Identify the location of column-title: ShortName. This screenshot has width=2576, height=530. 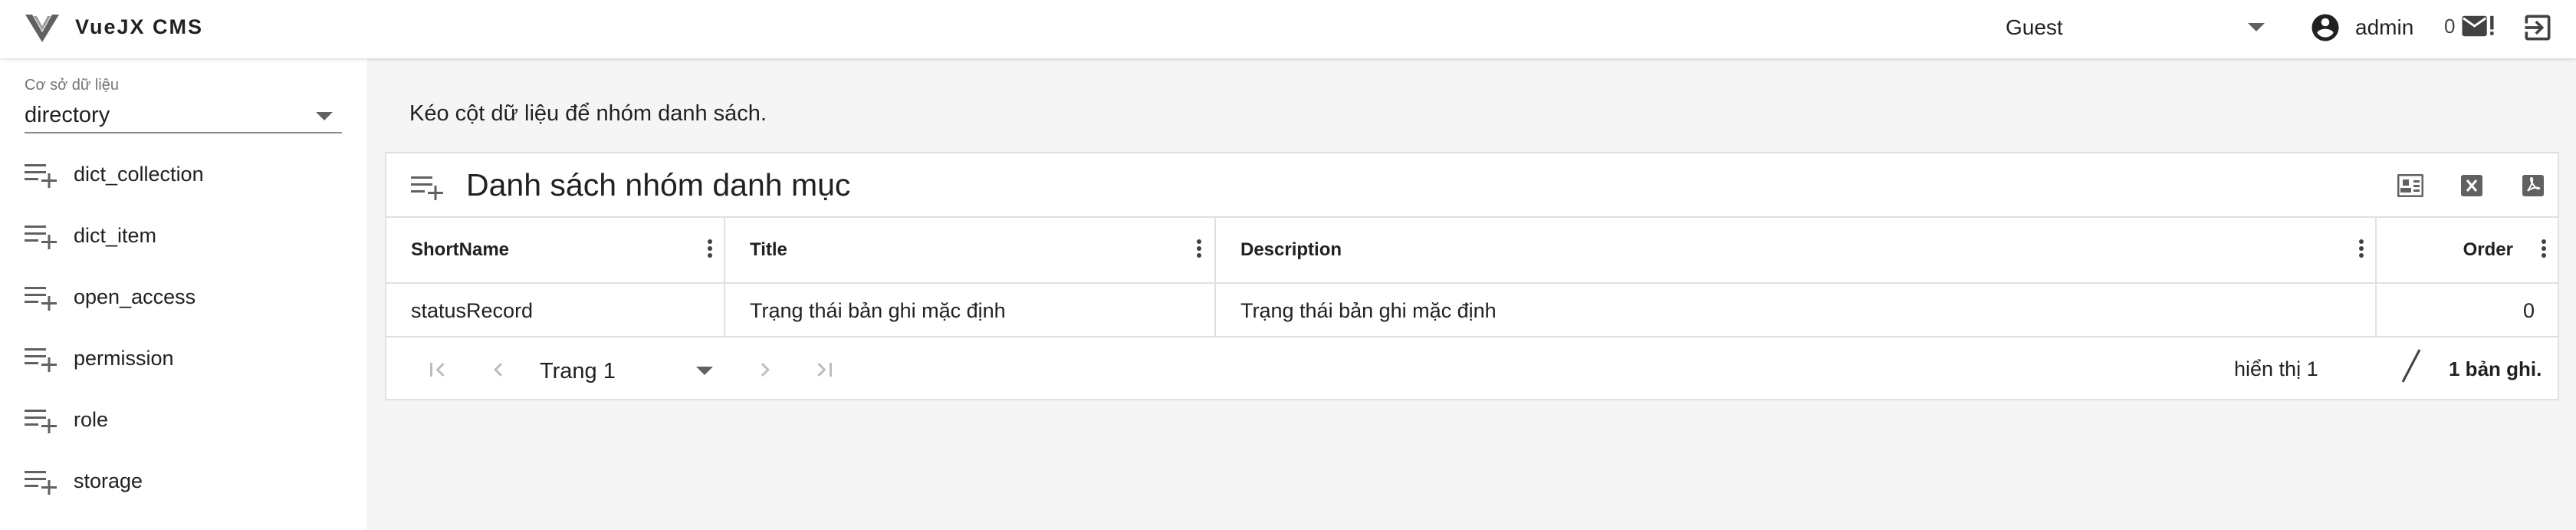
(461, 249).